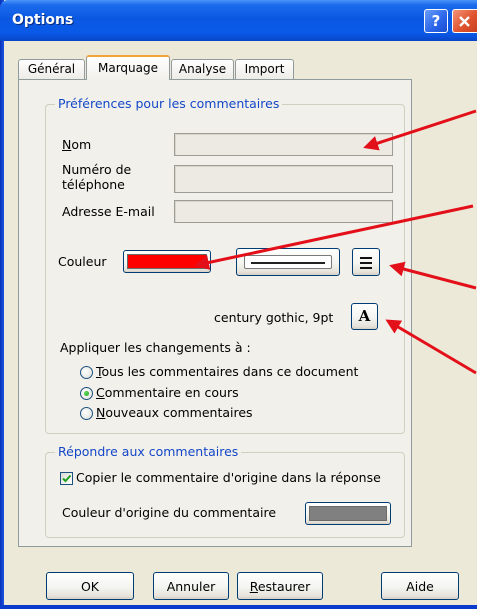  I want to click on tab-import: Import, so click(264, 69).